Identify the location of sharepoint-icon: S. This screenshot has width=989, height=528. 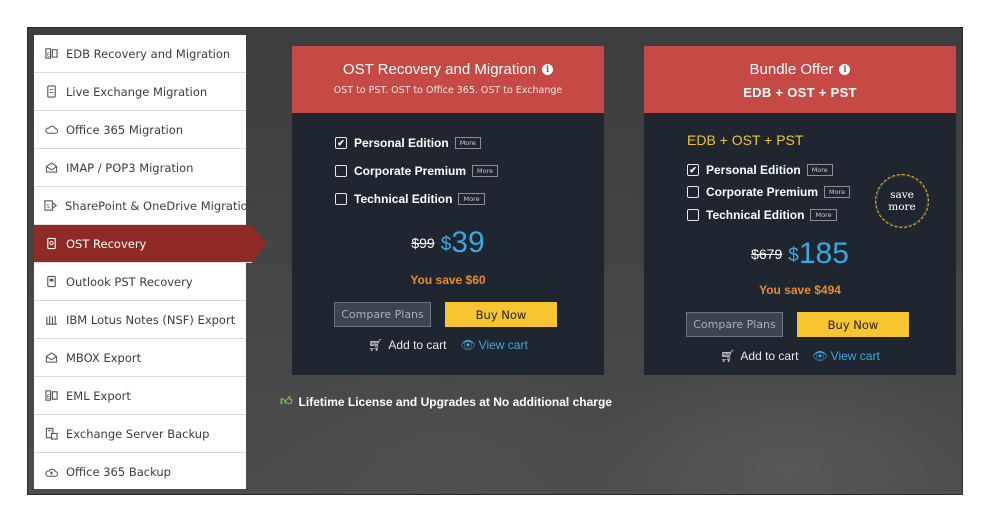
(50, 206).